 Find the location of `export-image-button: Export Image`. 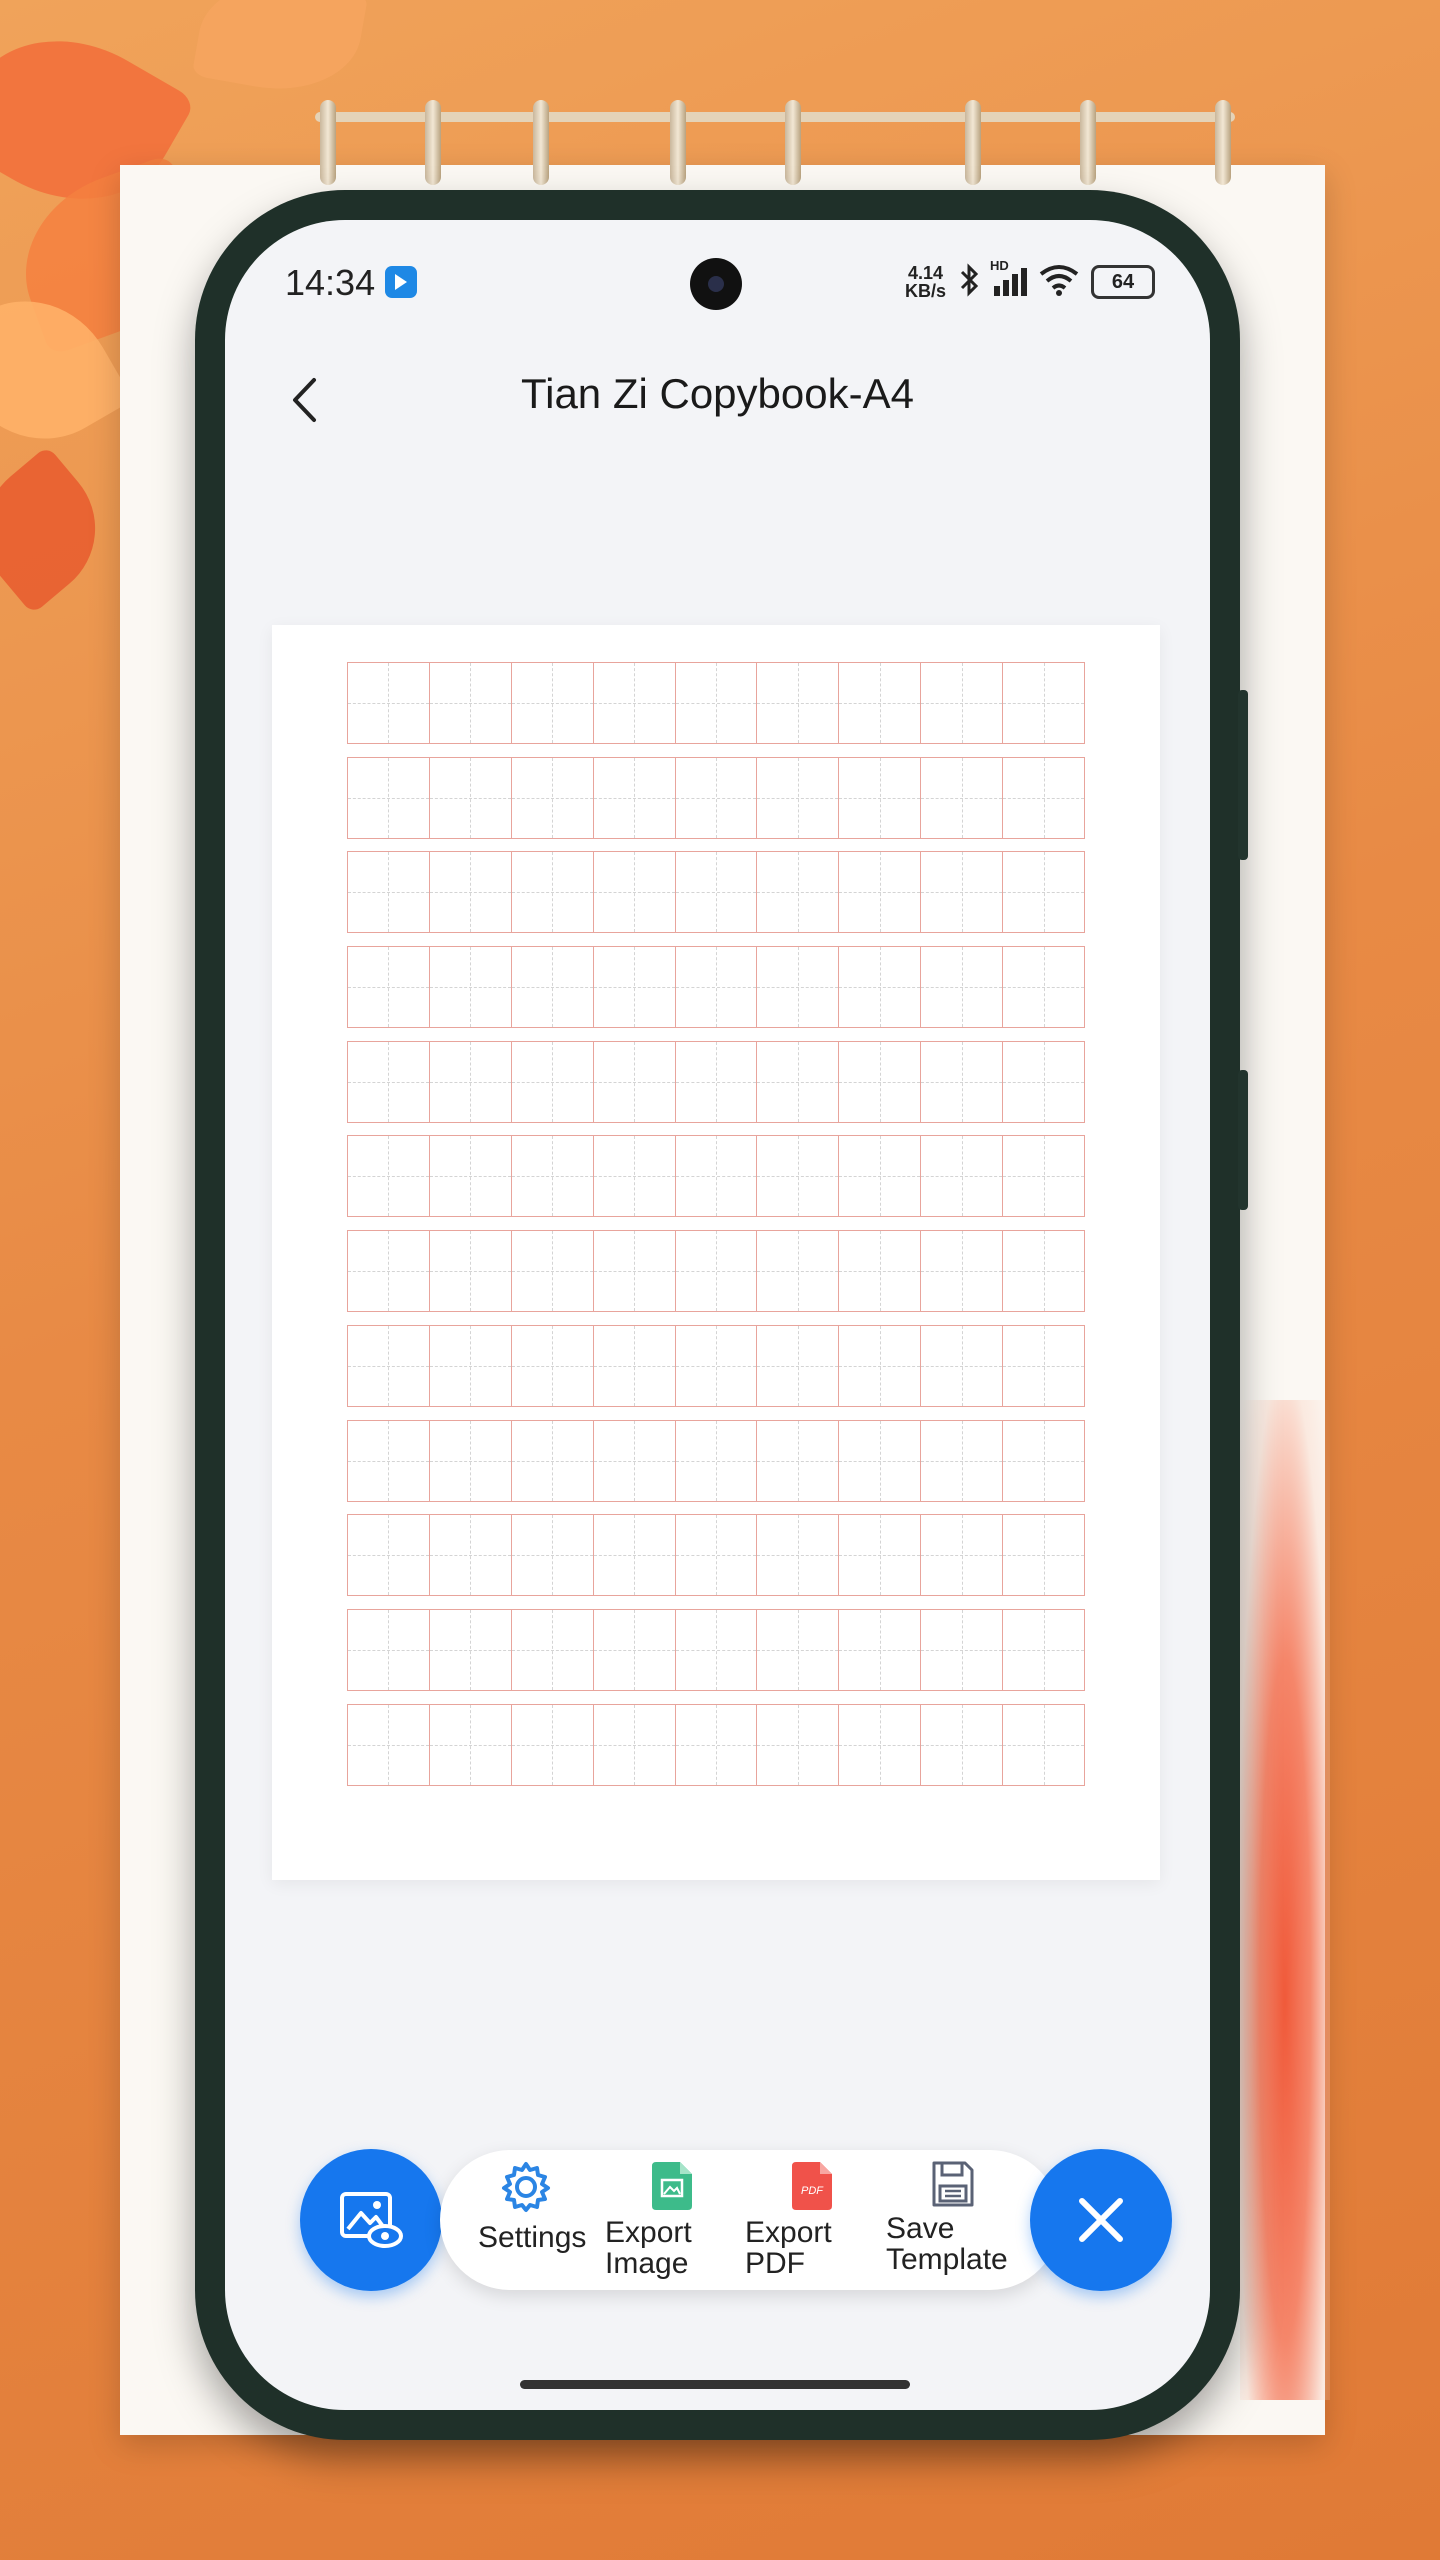

export-image-button: Export Image is located at coordinates (665, 2220).